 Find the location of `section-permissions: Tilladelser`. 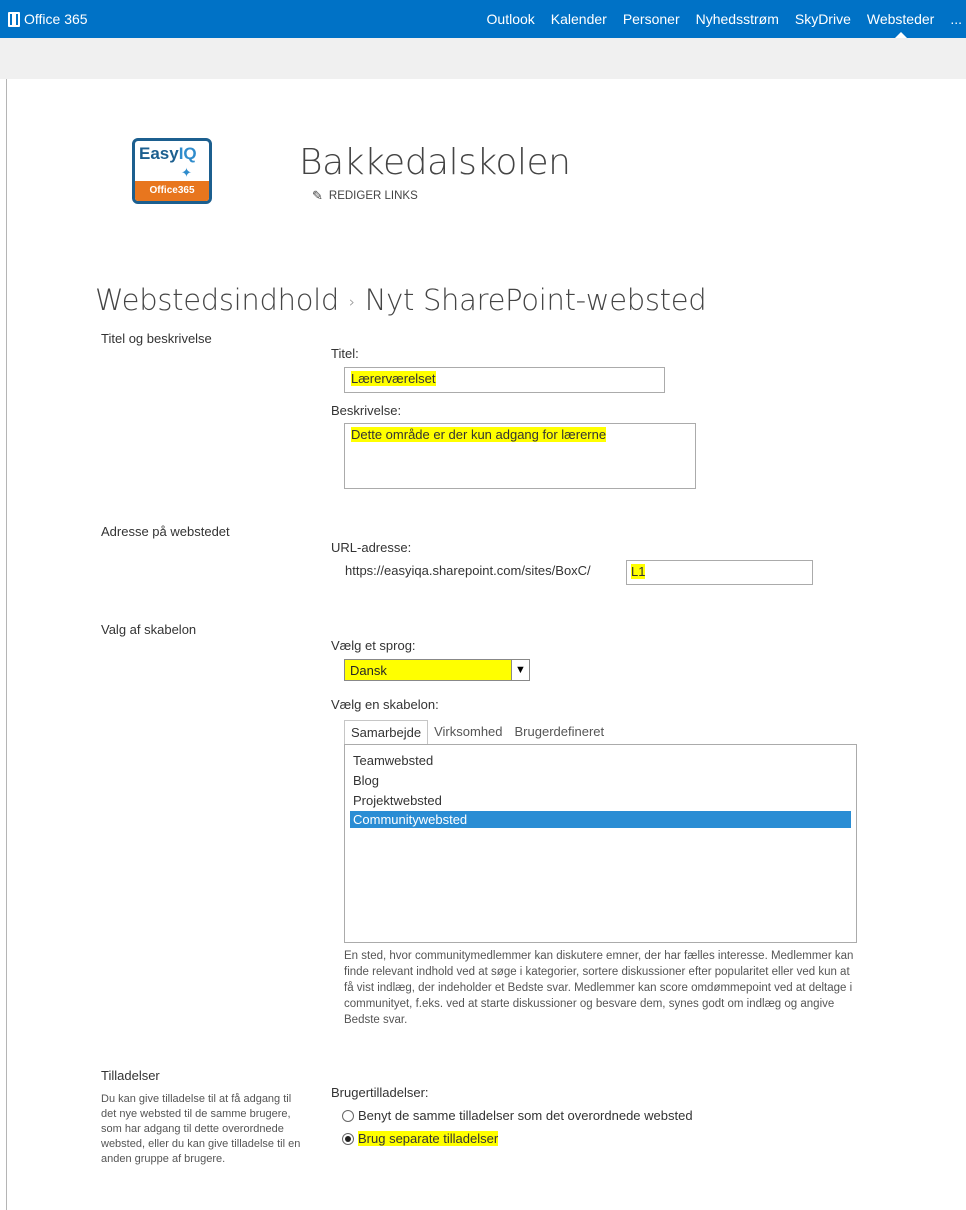

section-permissions: Tilladelser is located at coordinates (130, 1075).